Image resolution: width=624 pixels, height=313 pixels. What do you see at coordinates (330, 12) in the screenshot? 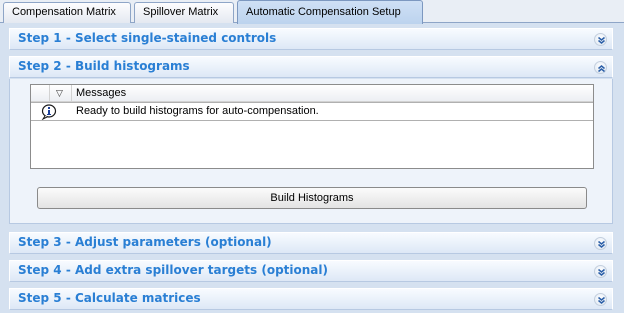
I see `tab-automatic-compensation-setup: Automatic Compensation Setup` at bounding box center [330, 12].